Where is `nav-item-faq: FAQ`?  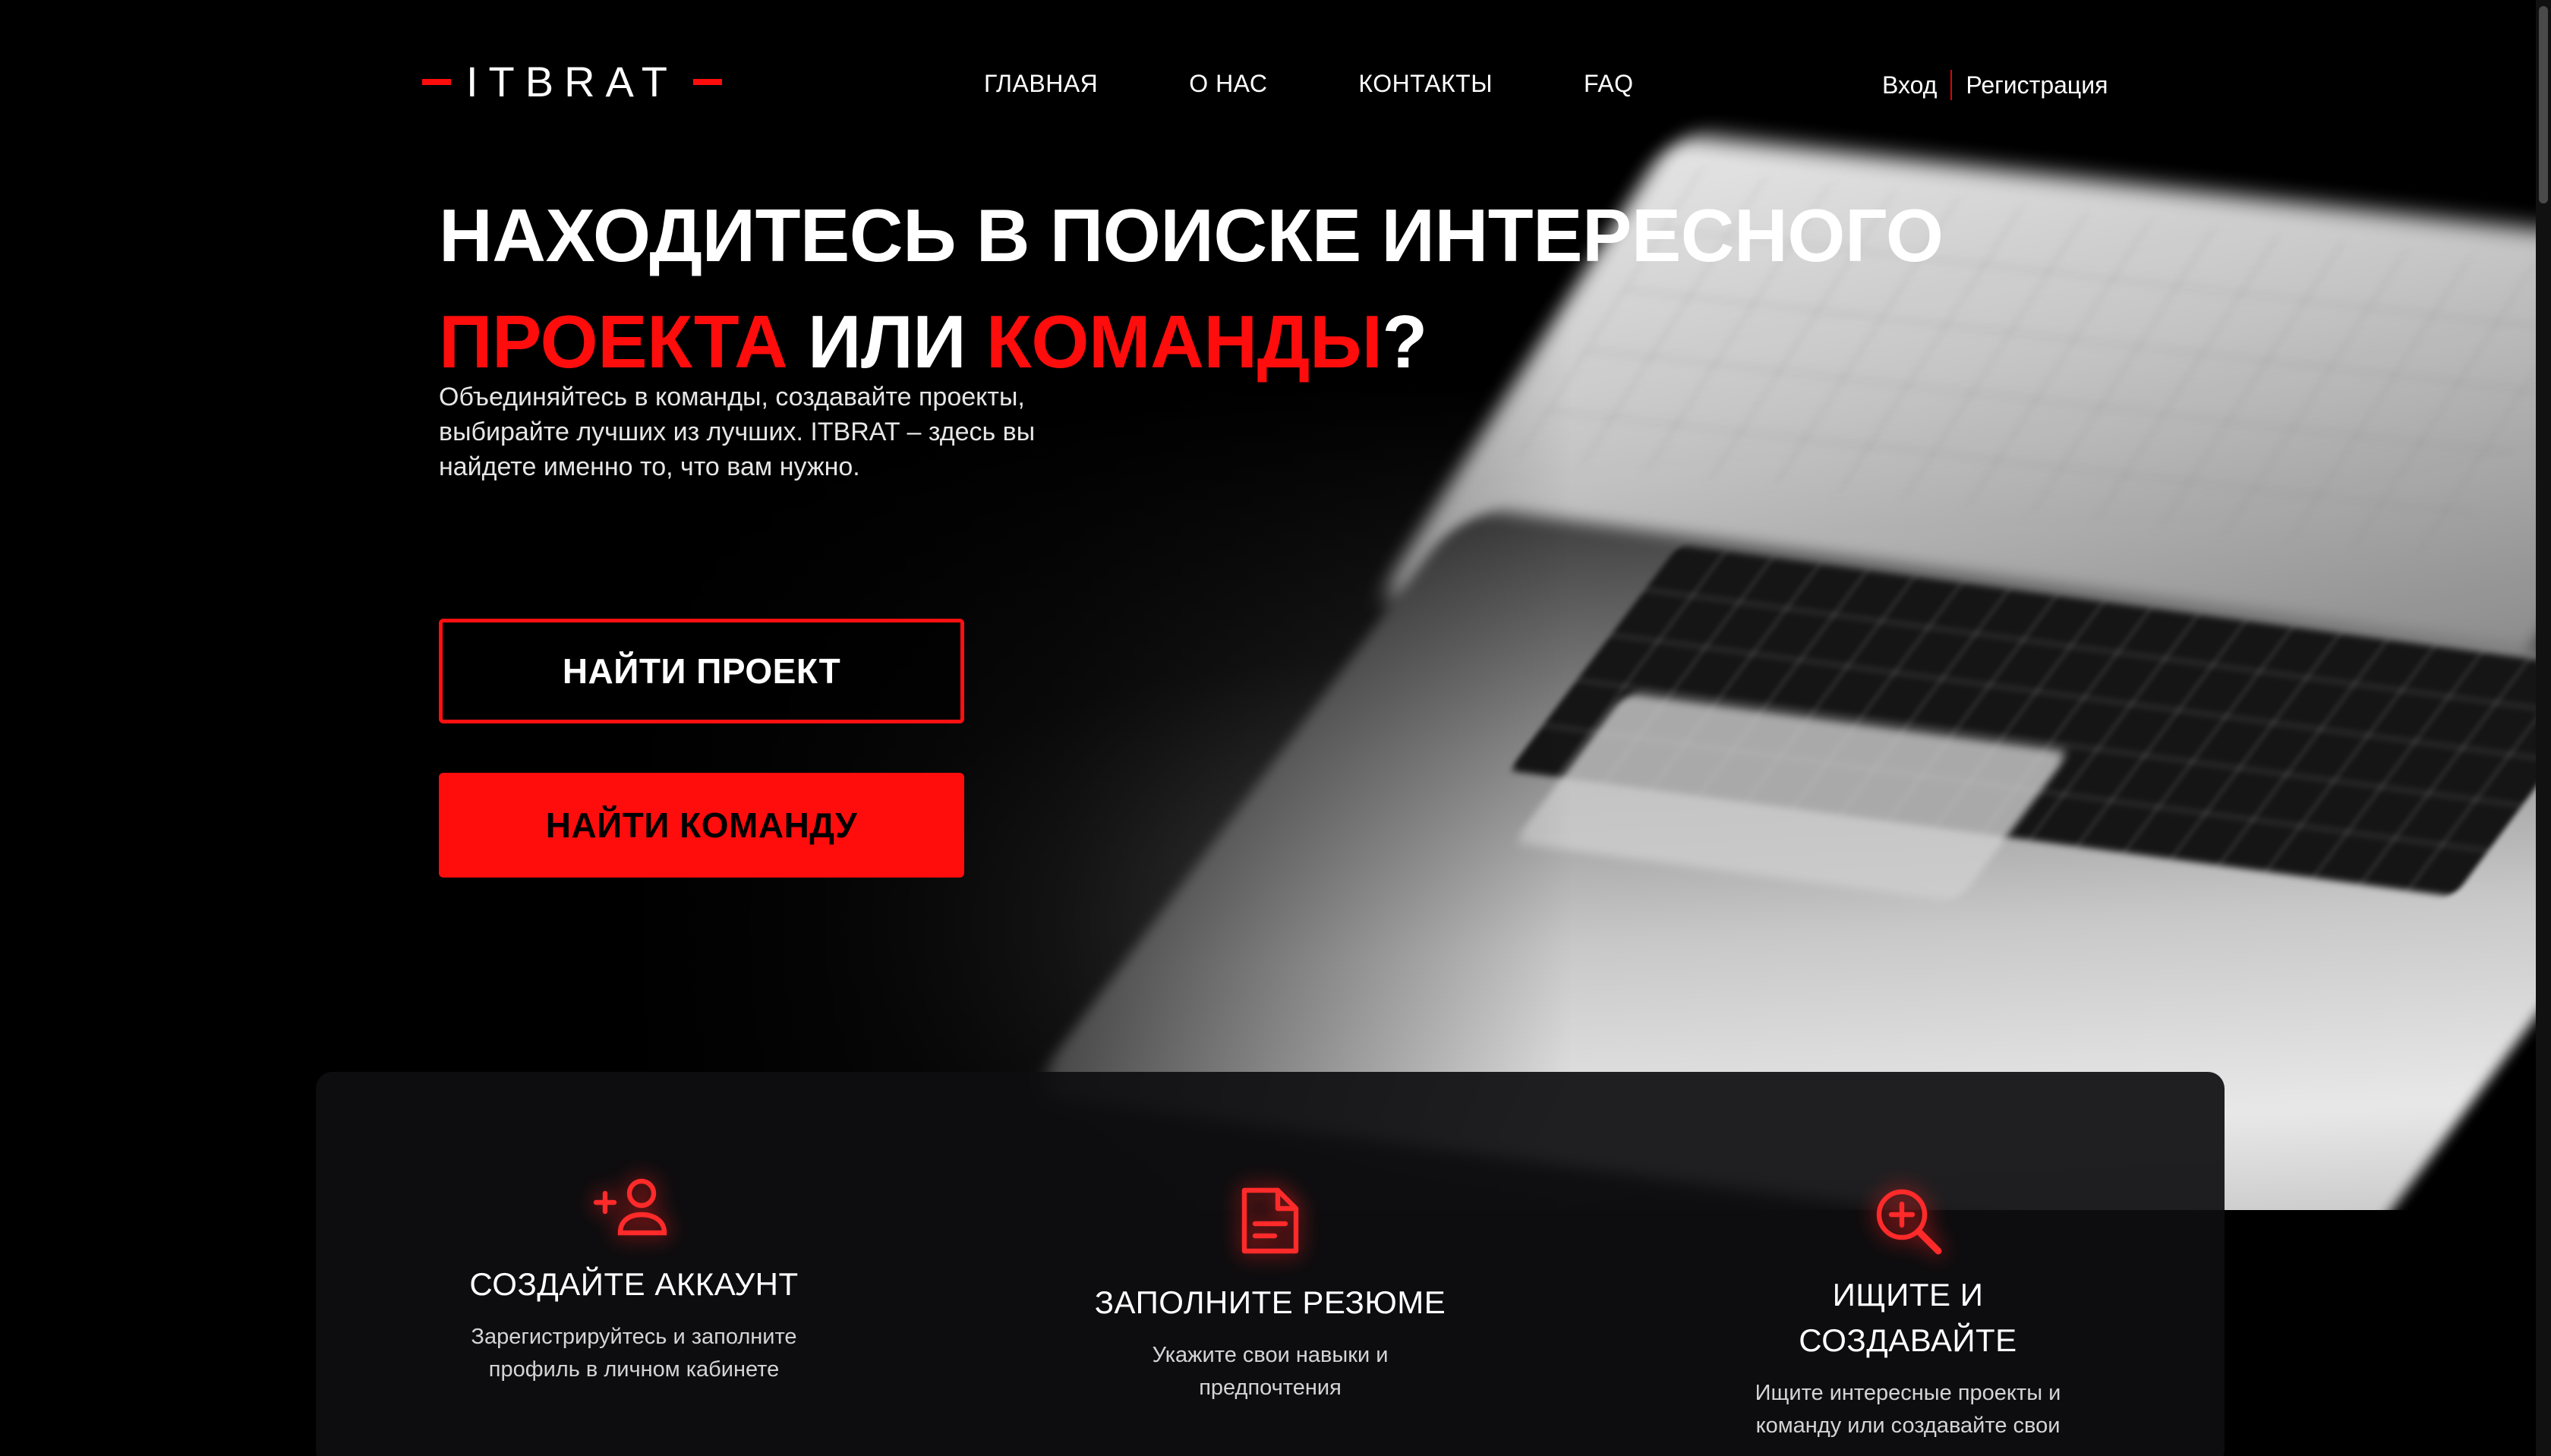
nav-item-faq: FAQ is located at coordinates (1609, 84).